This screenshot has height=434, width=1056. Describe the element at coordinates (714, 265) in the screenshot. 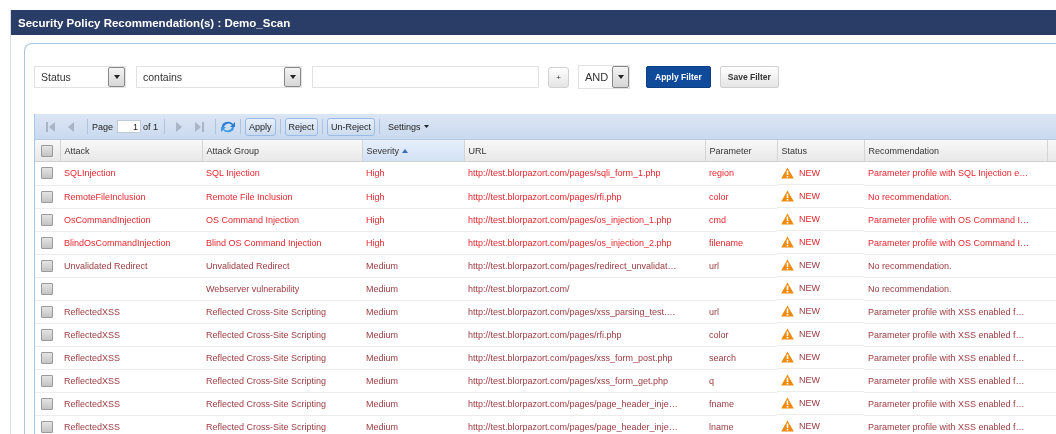

I see `parameter-cell: url` at that location.